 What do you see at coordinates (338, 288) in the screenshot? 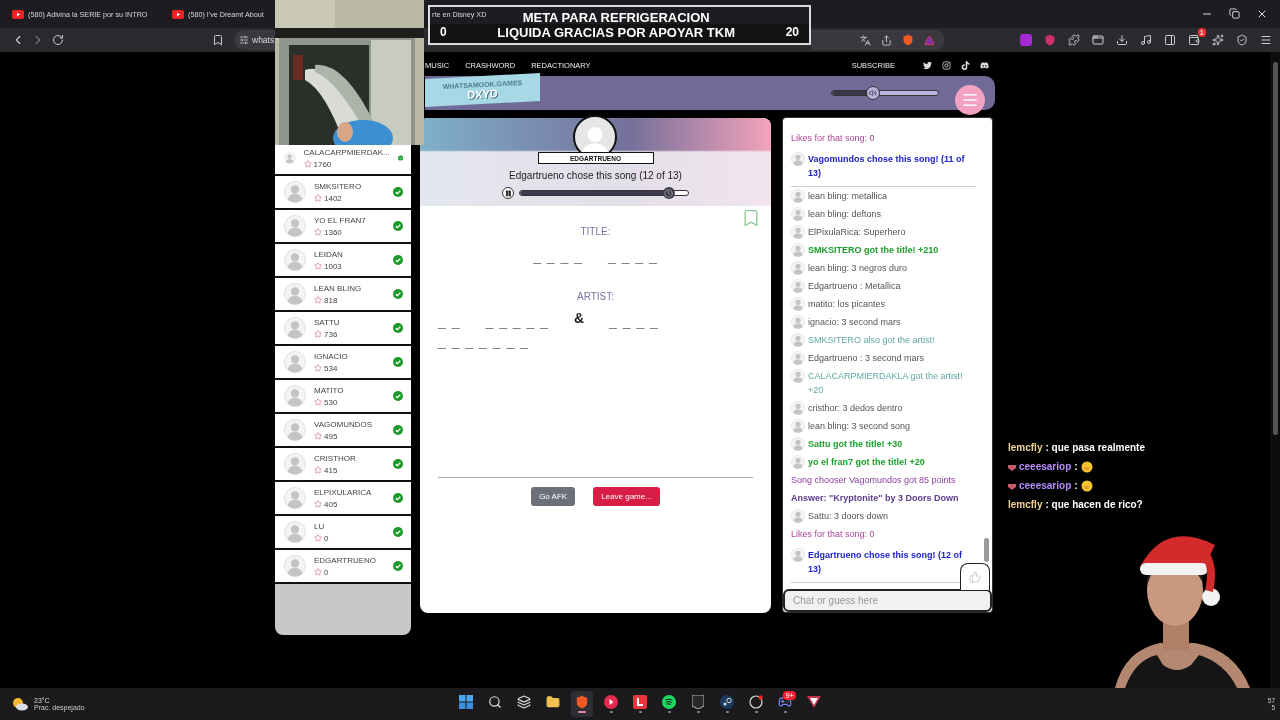
I see `player-name: LEAN BLING` at bounding box center [338, 288].